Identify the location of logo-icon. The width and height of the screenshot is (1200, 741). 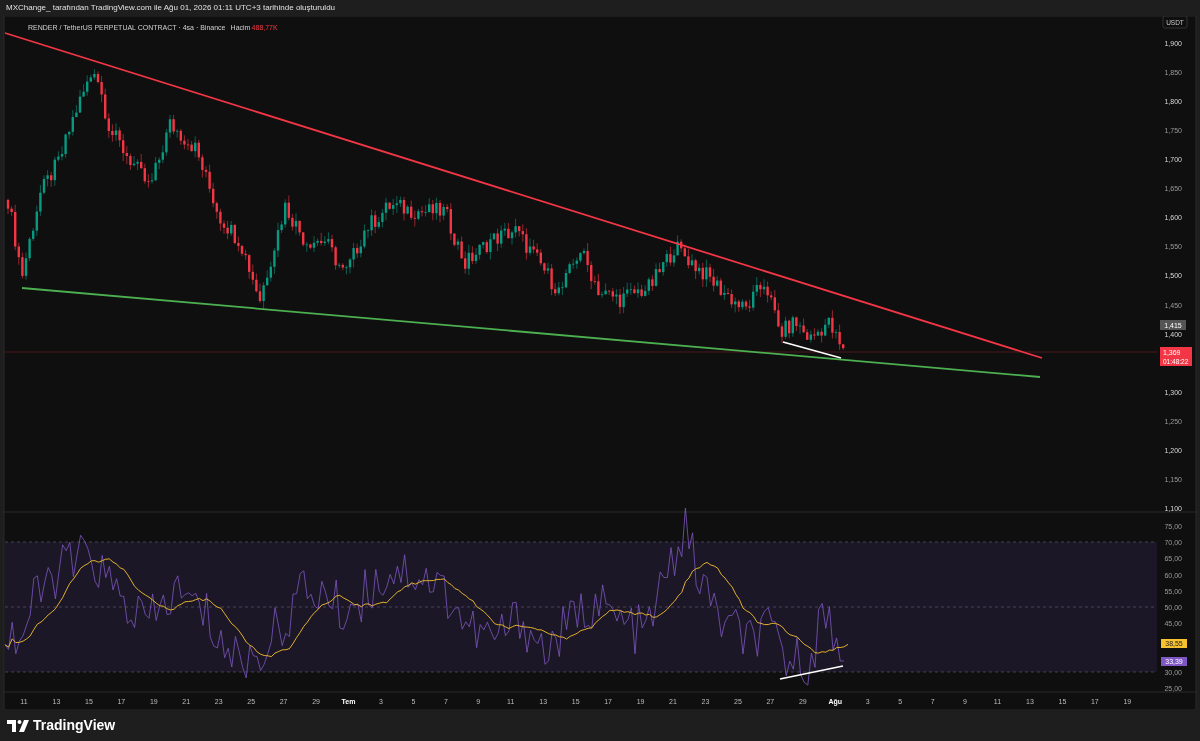
(18, 725).